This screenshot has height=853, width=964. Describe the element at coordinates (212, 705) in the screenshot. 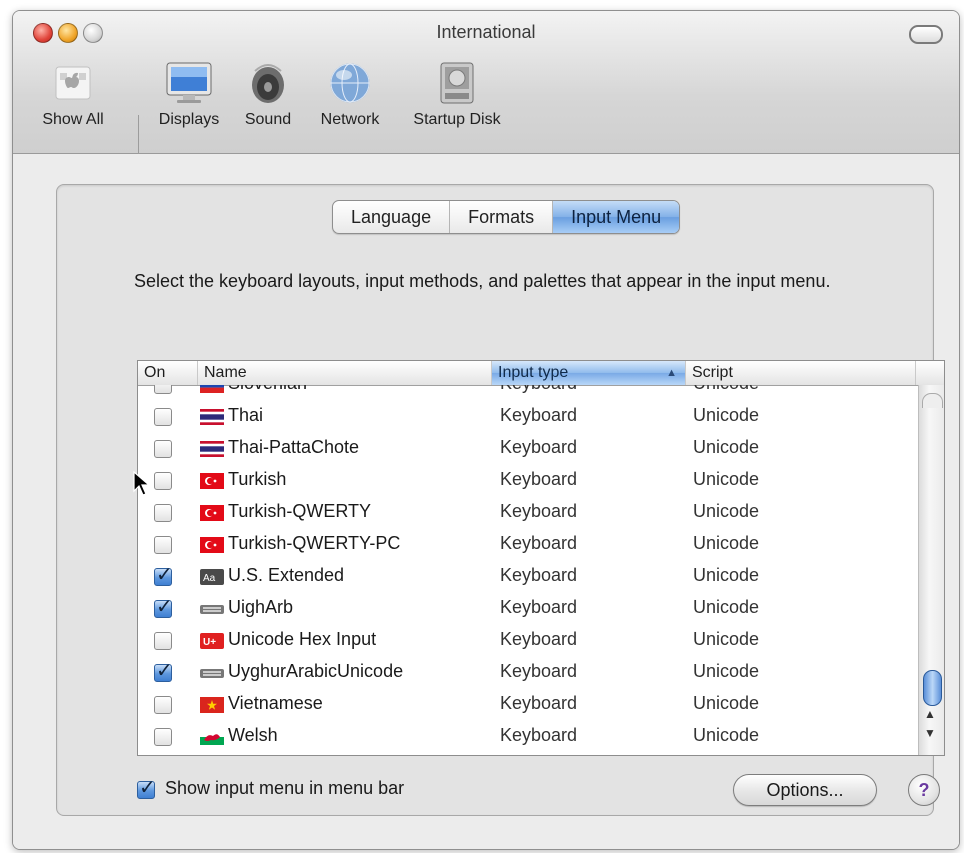

I see `vietnam-flag-icon` at that location.